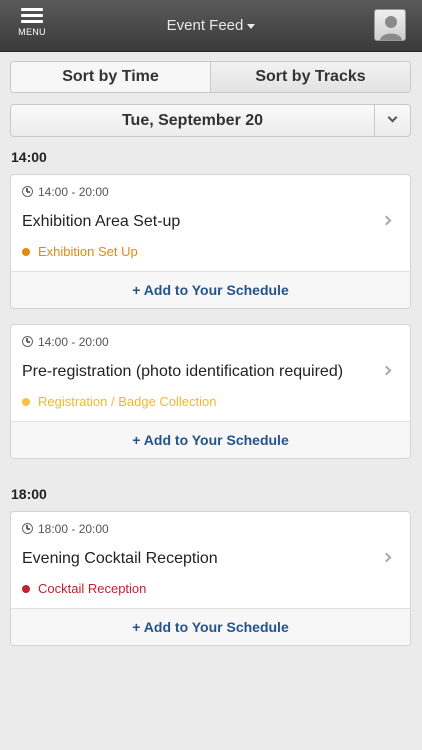 This screenshot has width=422, height=750. I want to click on time-group-header: 18:00, so click(29, 494).